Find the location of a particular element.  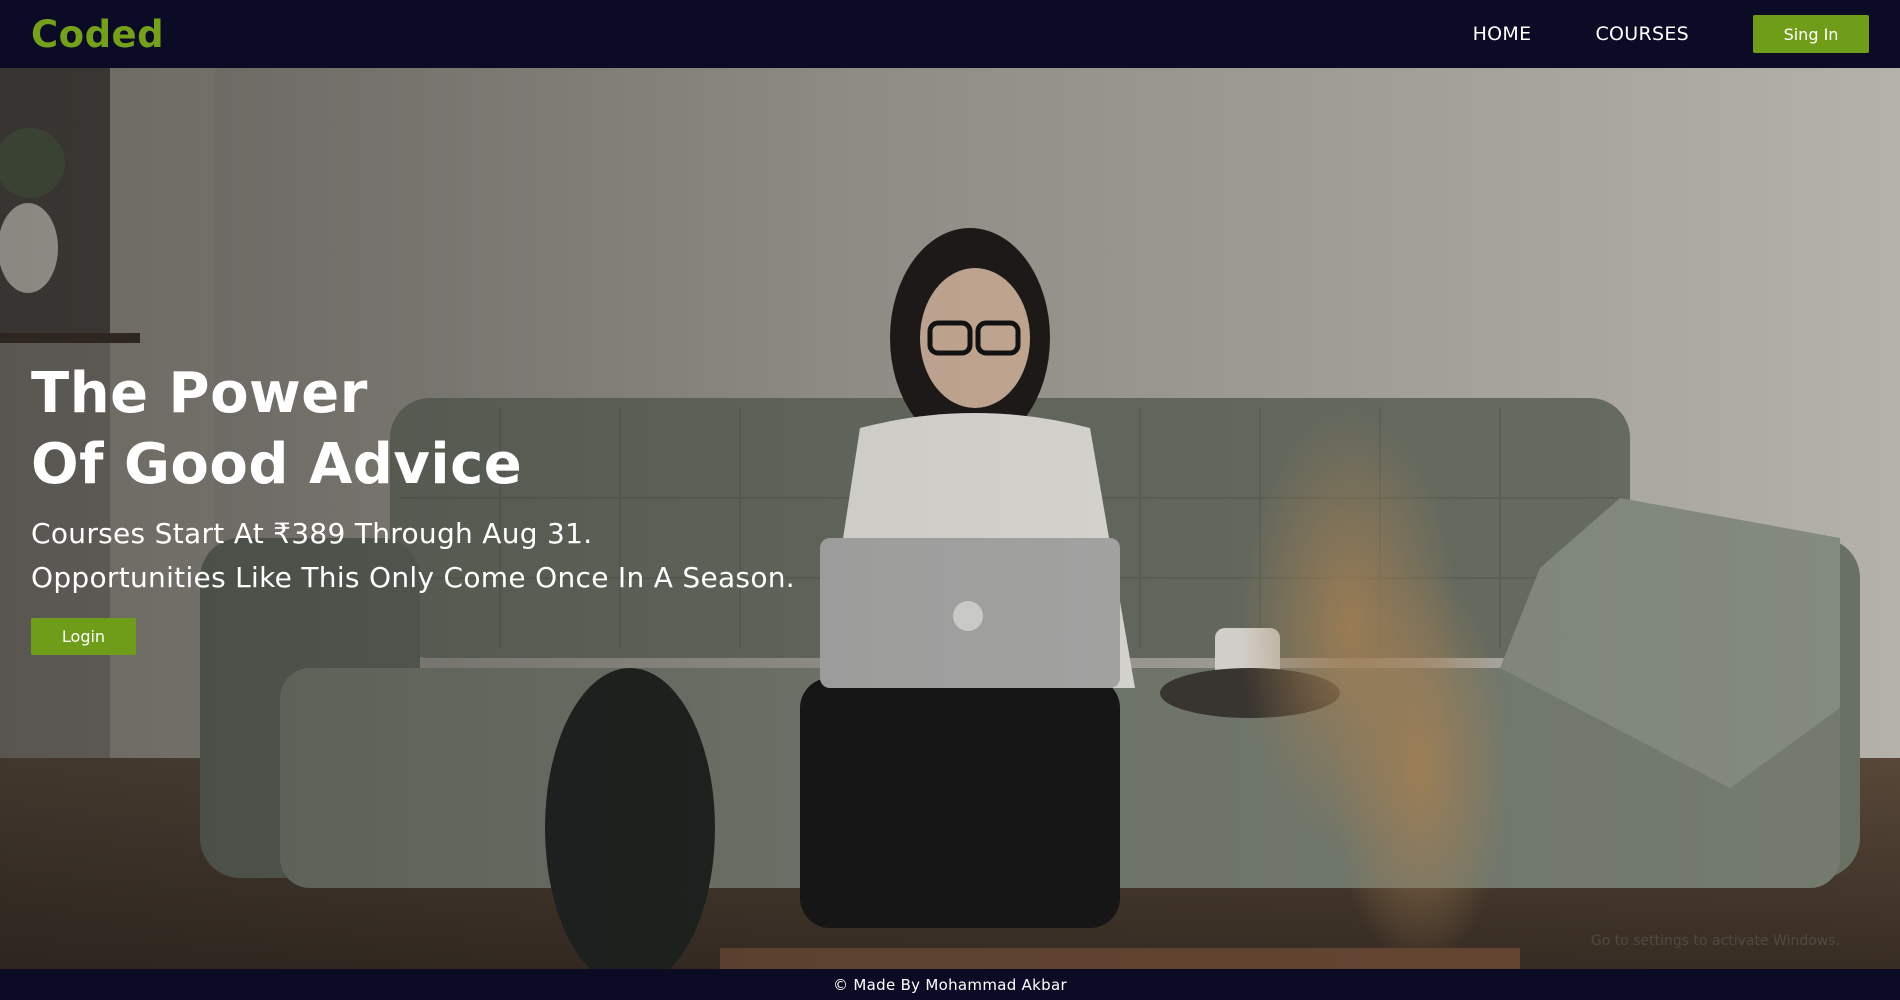

login-button: Login is located at coordinates (83, 636).